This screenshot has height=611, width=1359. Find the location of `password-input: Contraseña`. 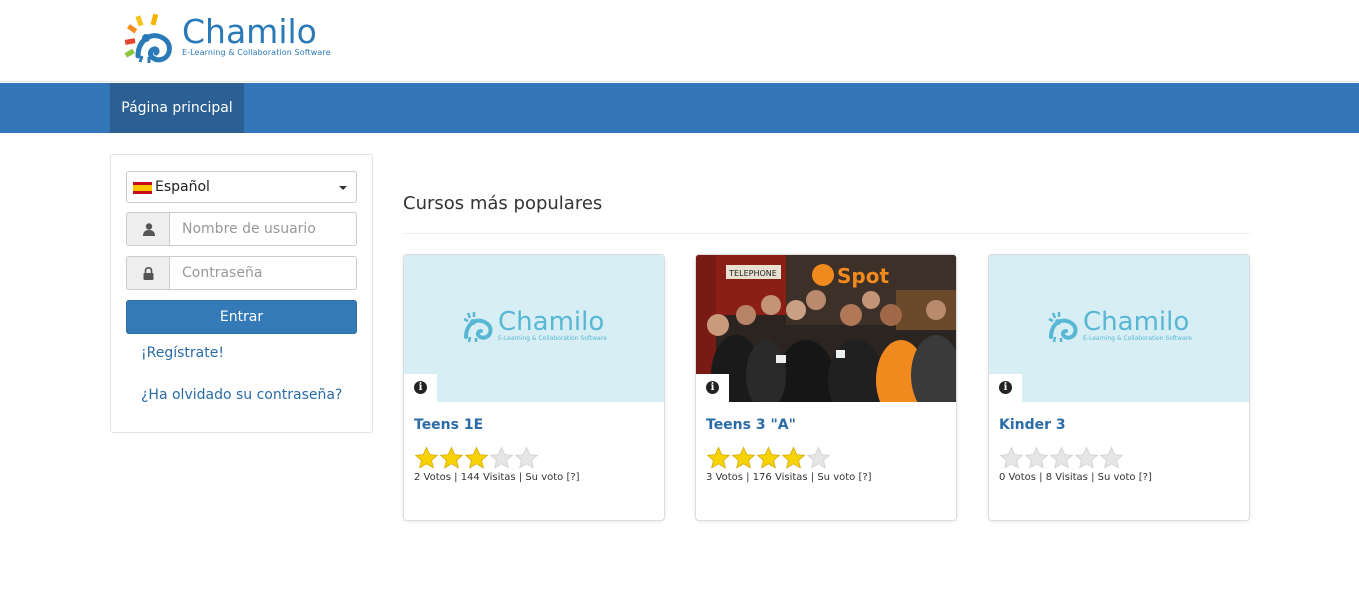

password-input: Contraseña is located at coordinates (263, 273).